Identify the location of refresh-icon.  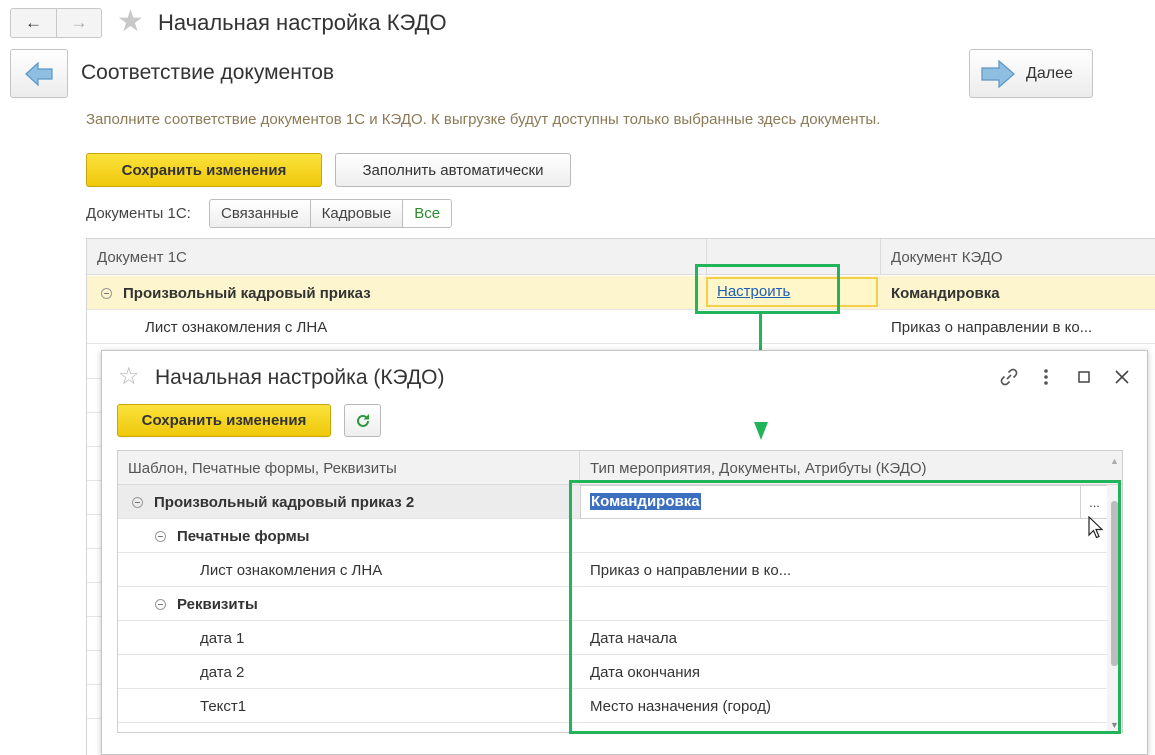
(362, 420).